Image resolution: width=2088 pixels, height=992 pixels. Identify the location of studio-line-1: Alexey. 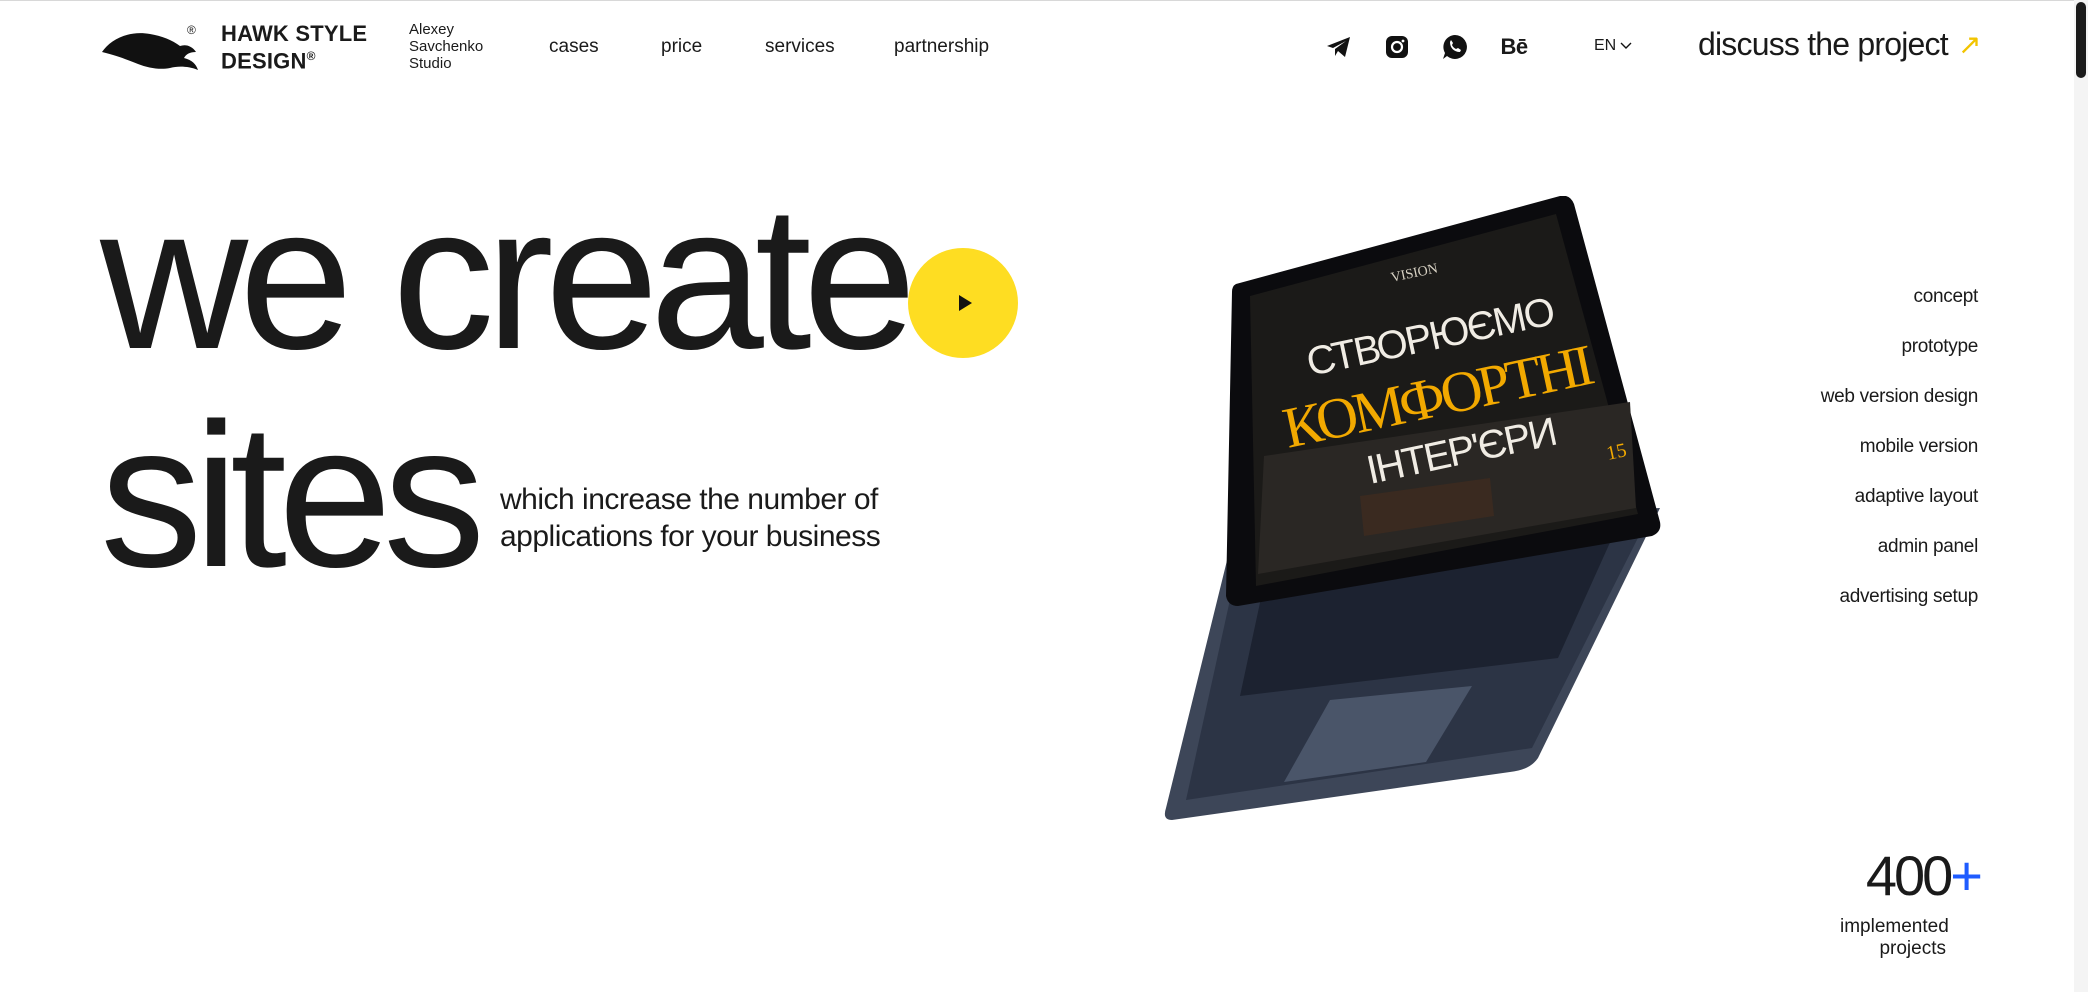
(432, 29).